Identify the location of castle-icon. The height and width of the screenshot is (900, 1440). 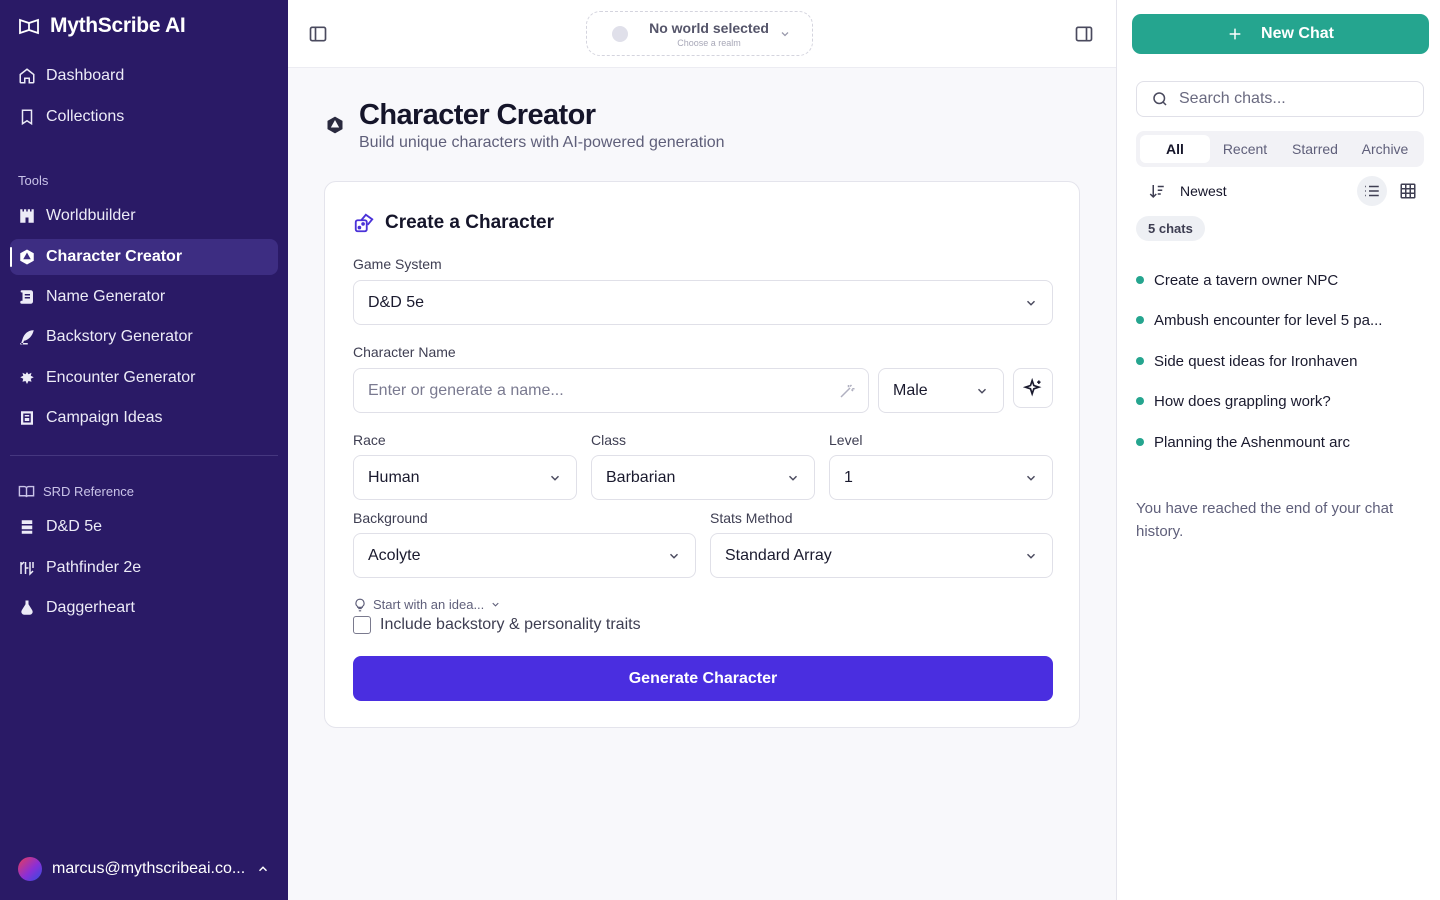
(27, 216).